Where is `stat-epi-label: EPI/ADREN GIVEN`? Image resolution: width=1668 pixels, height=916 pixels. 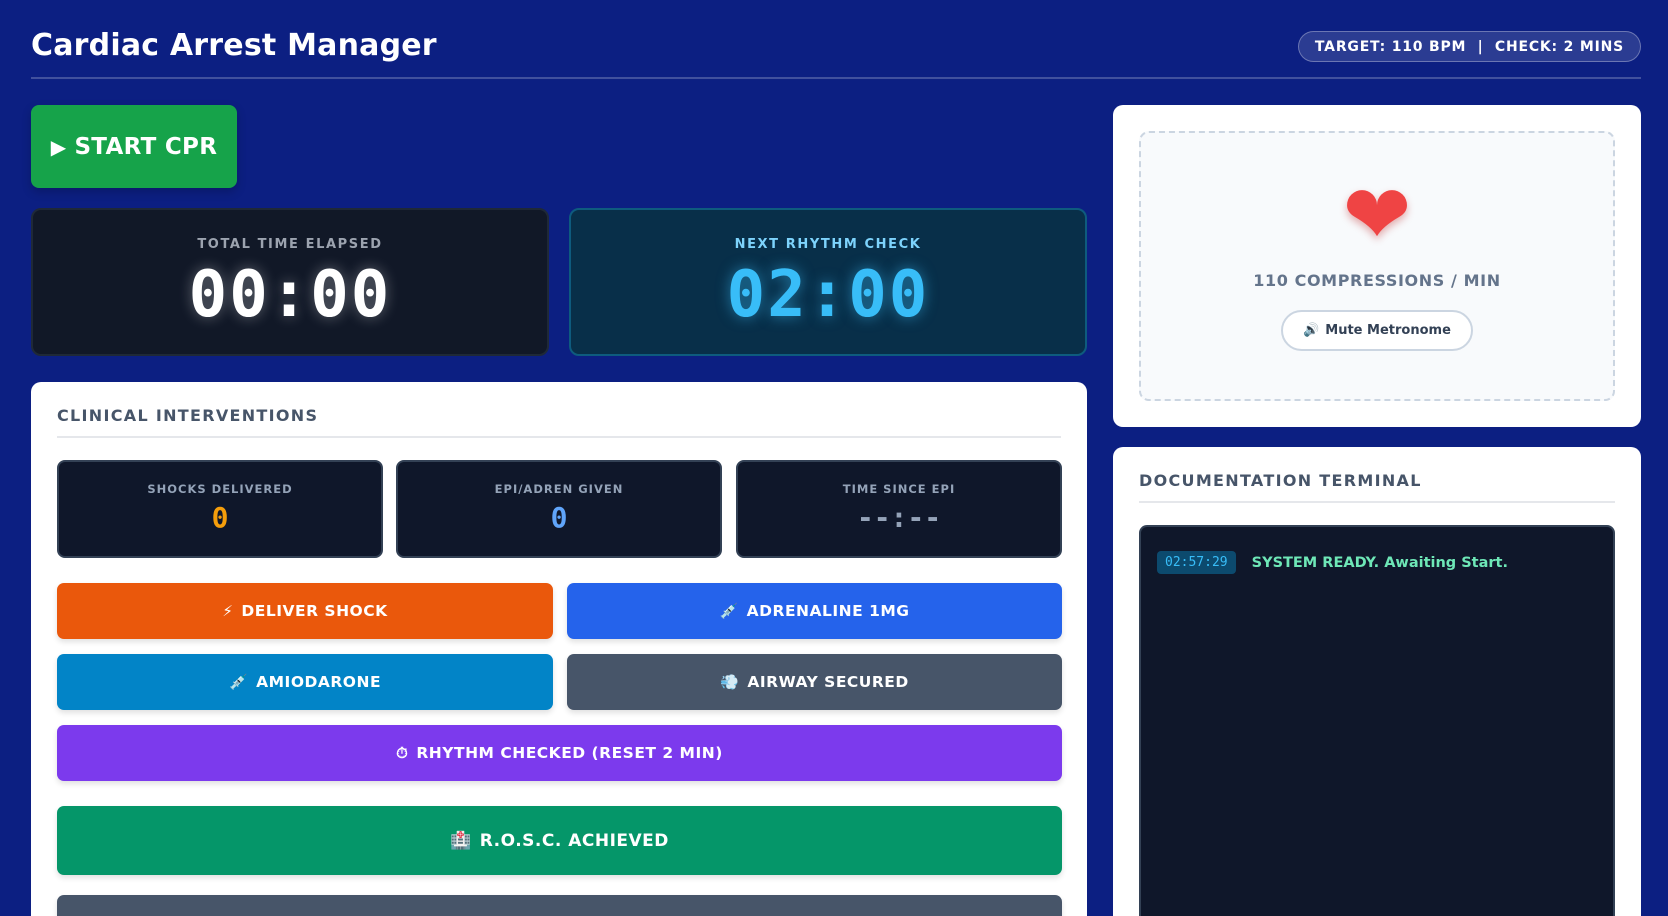
stat-epi-label: EPI/ADREN GIVEN is located at coordinates (559, 489).